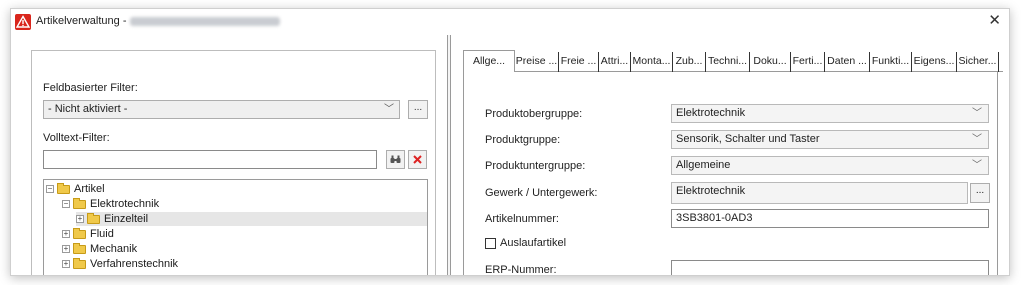 This screenshot has width=1021, height=285. I want to click on tree-node-artikel: − Artikel, so click(75, 189).